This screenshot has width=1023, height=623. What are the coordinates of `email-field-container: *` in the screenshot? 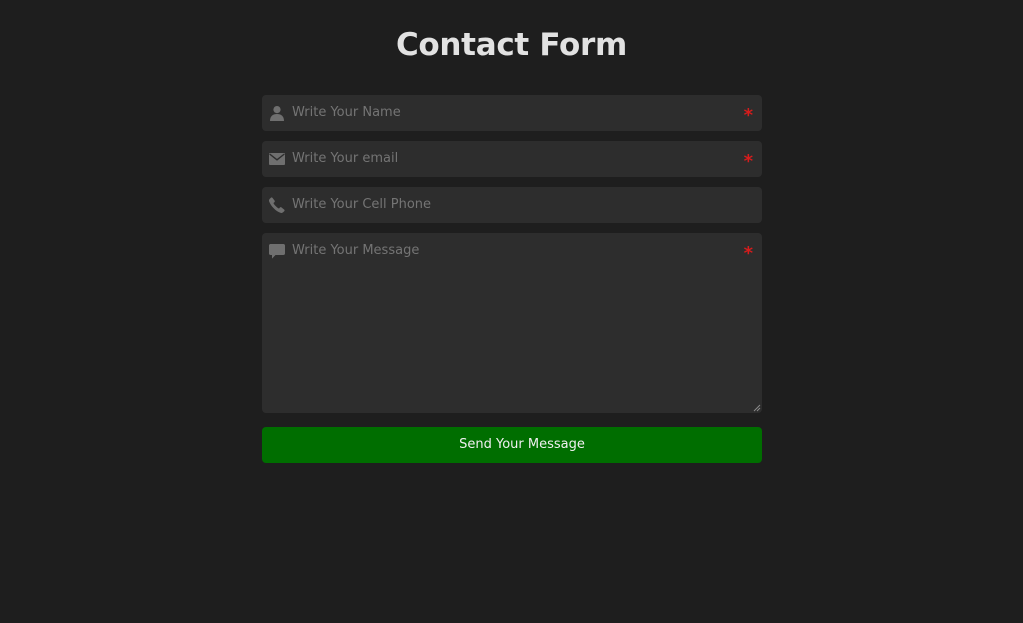 It's located at (512, 159).